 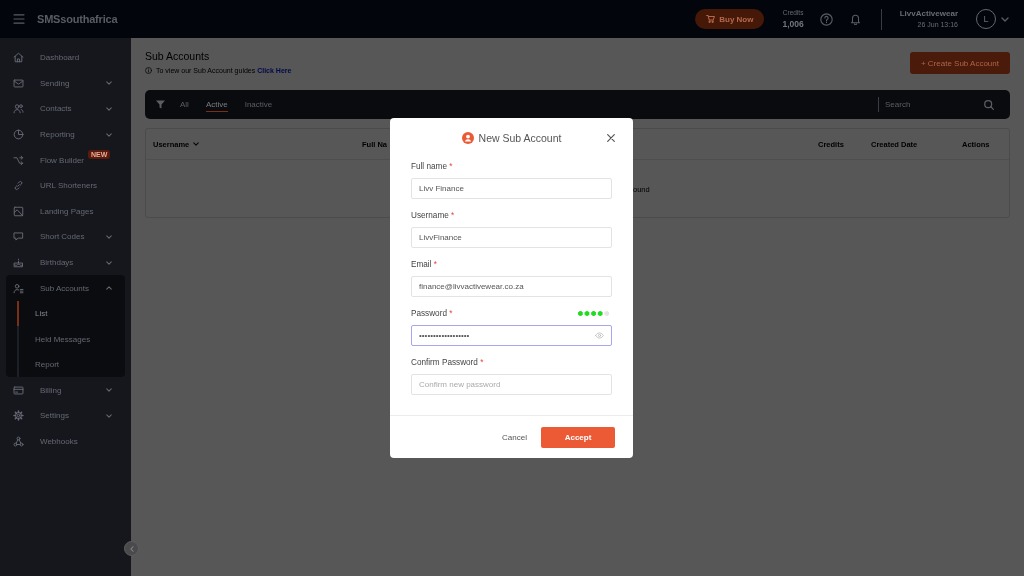 What do you see at coordinates (511, 335) in the screenshot?
I see `password-field: ••••••••••••••••••` at bounding box center [511, 335].